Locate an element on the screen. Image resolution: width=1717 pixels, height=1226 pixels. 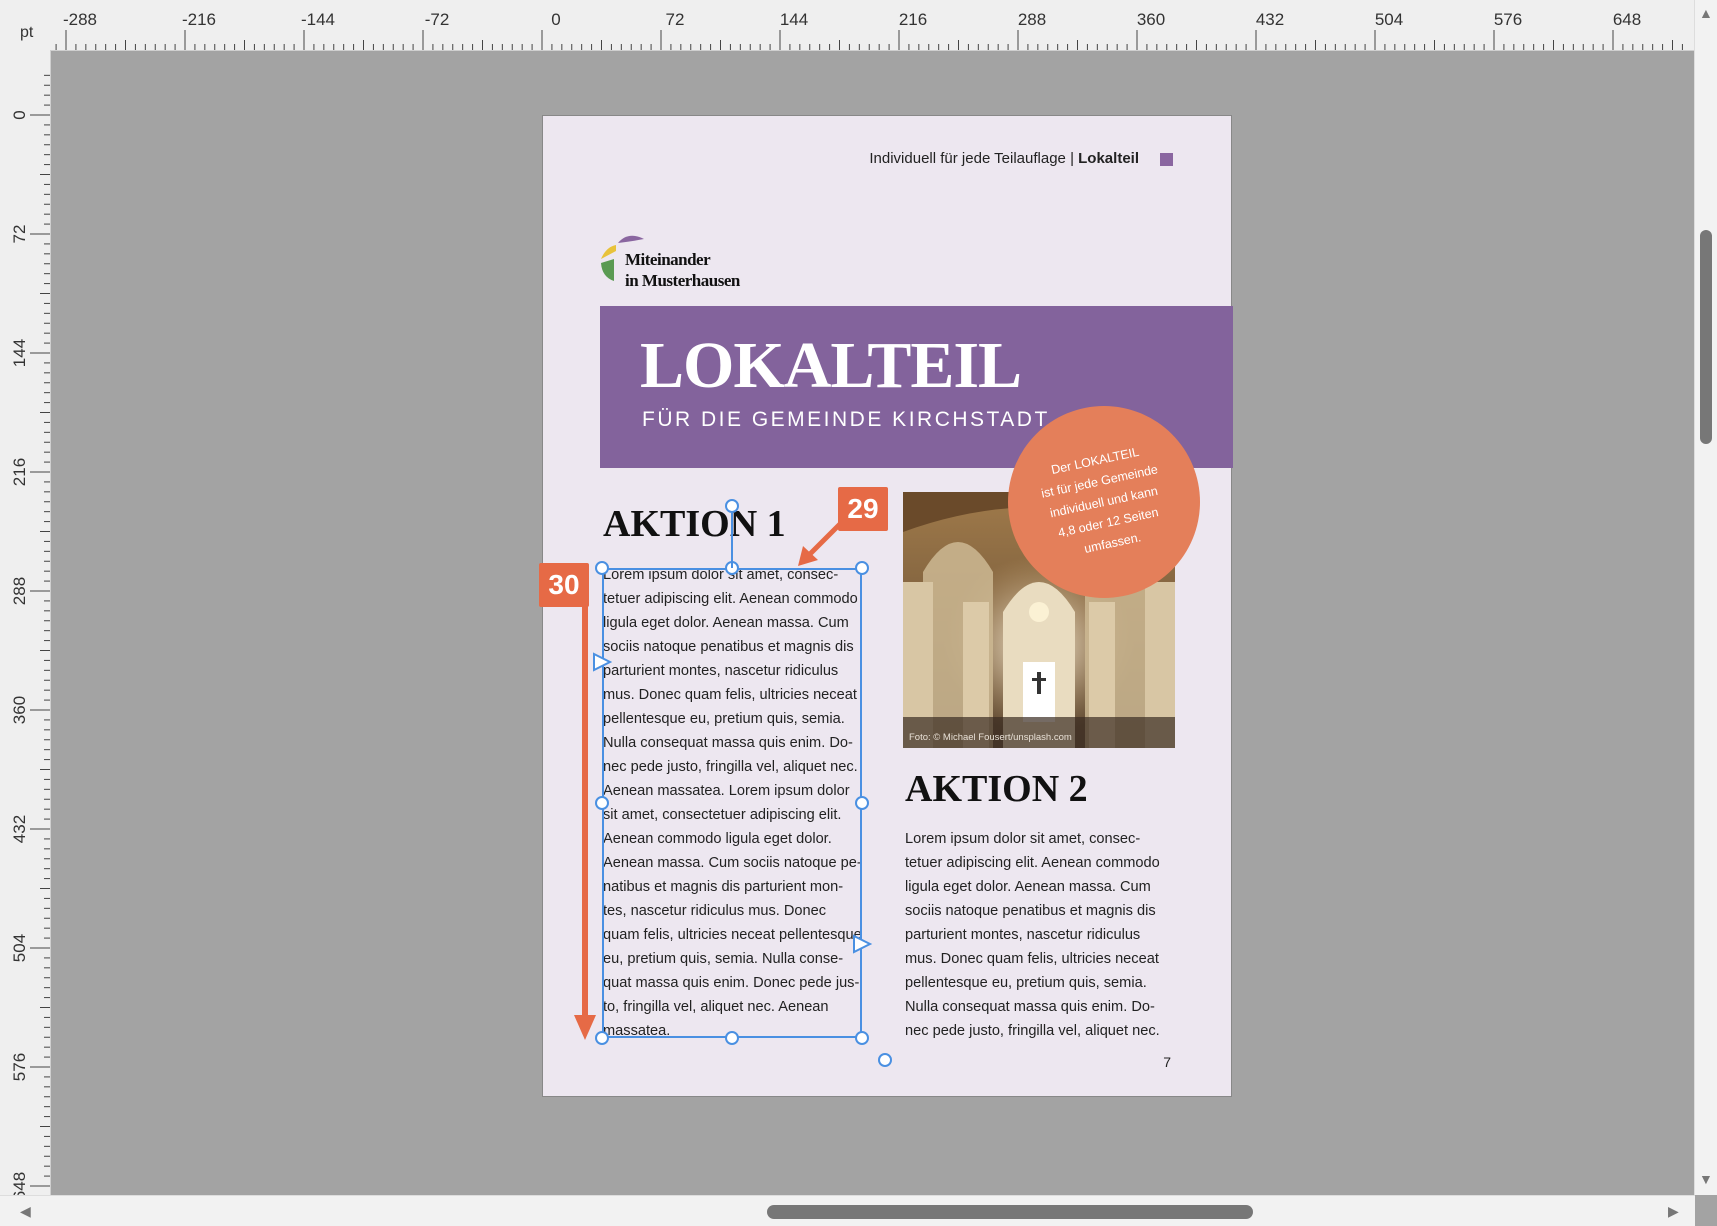
ruler-left-label: 360 is located at coordinates (19, 710).